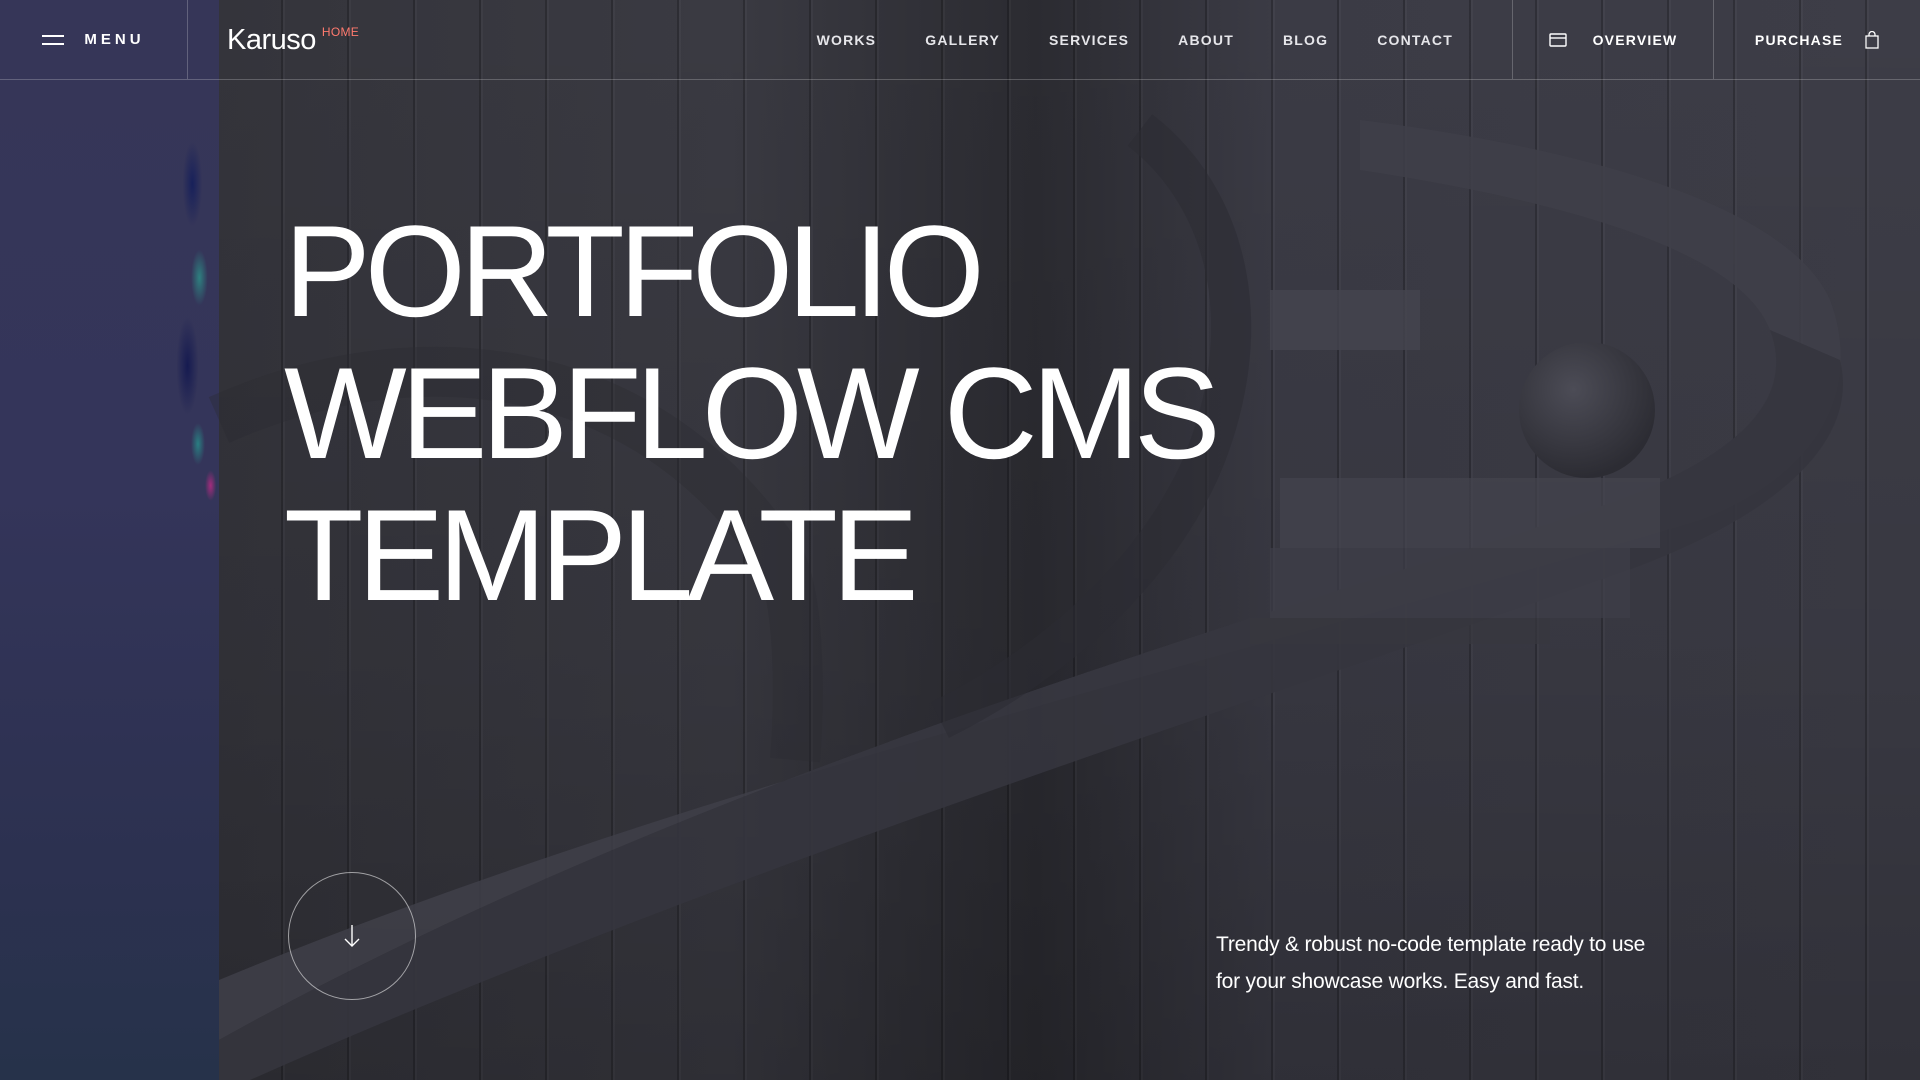  What do you see at coordinates (601, 555) in the screenshot?
I see `hero-title-line: TEMPLATE` at bounding box center [601, 555].